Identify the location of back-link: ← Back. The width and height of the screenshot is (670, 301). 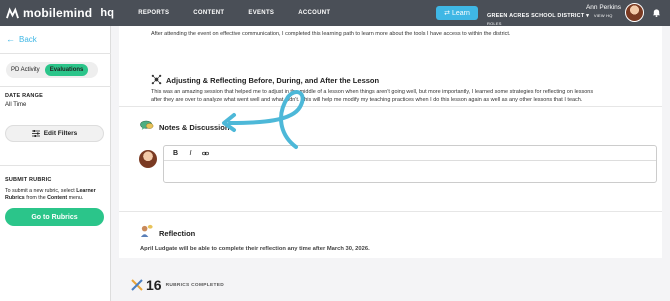
(21, 39).